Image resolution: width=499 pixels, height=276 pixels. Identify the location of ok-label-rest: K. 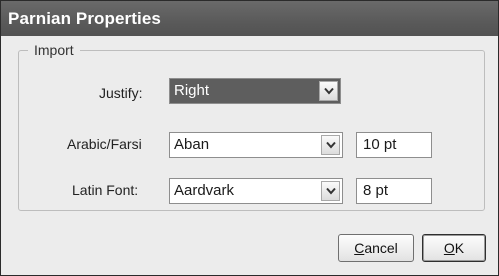
(459, 248).